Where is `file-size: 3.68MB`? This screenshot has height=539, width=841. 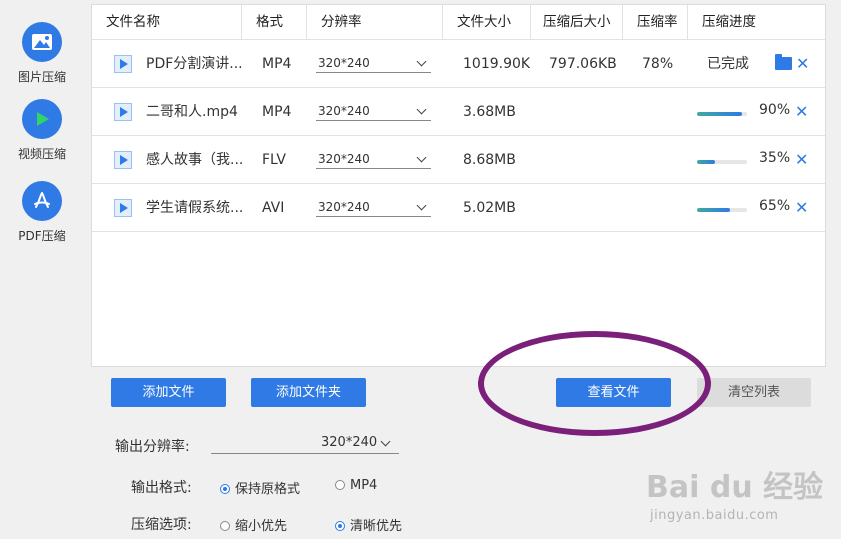
file-size: 3.68MB is located at coordinates (489, 112).